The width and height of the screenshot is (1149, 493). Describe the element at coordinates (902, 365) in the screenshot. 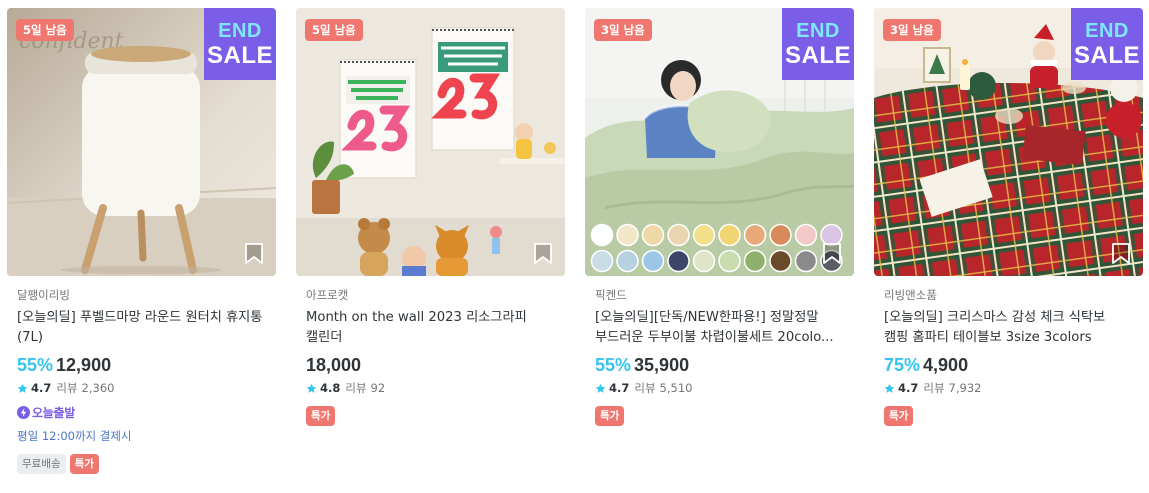

I see `discount-rate: 75%` at that location.